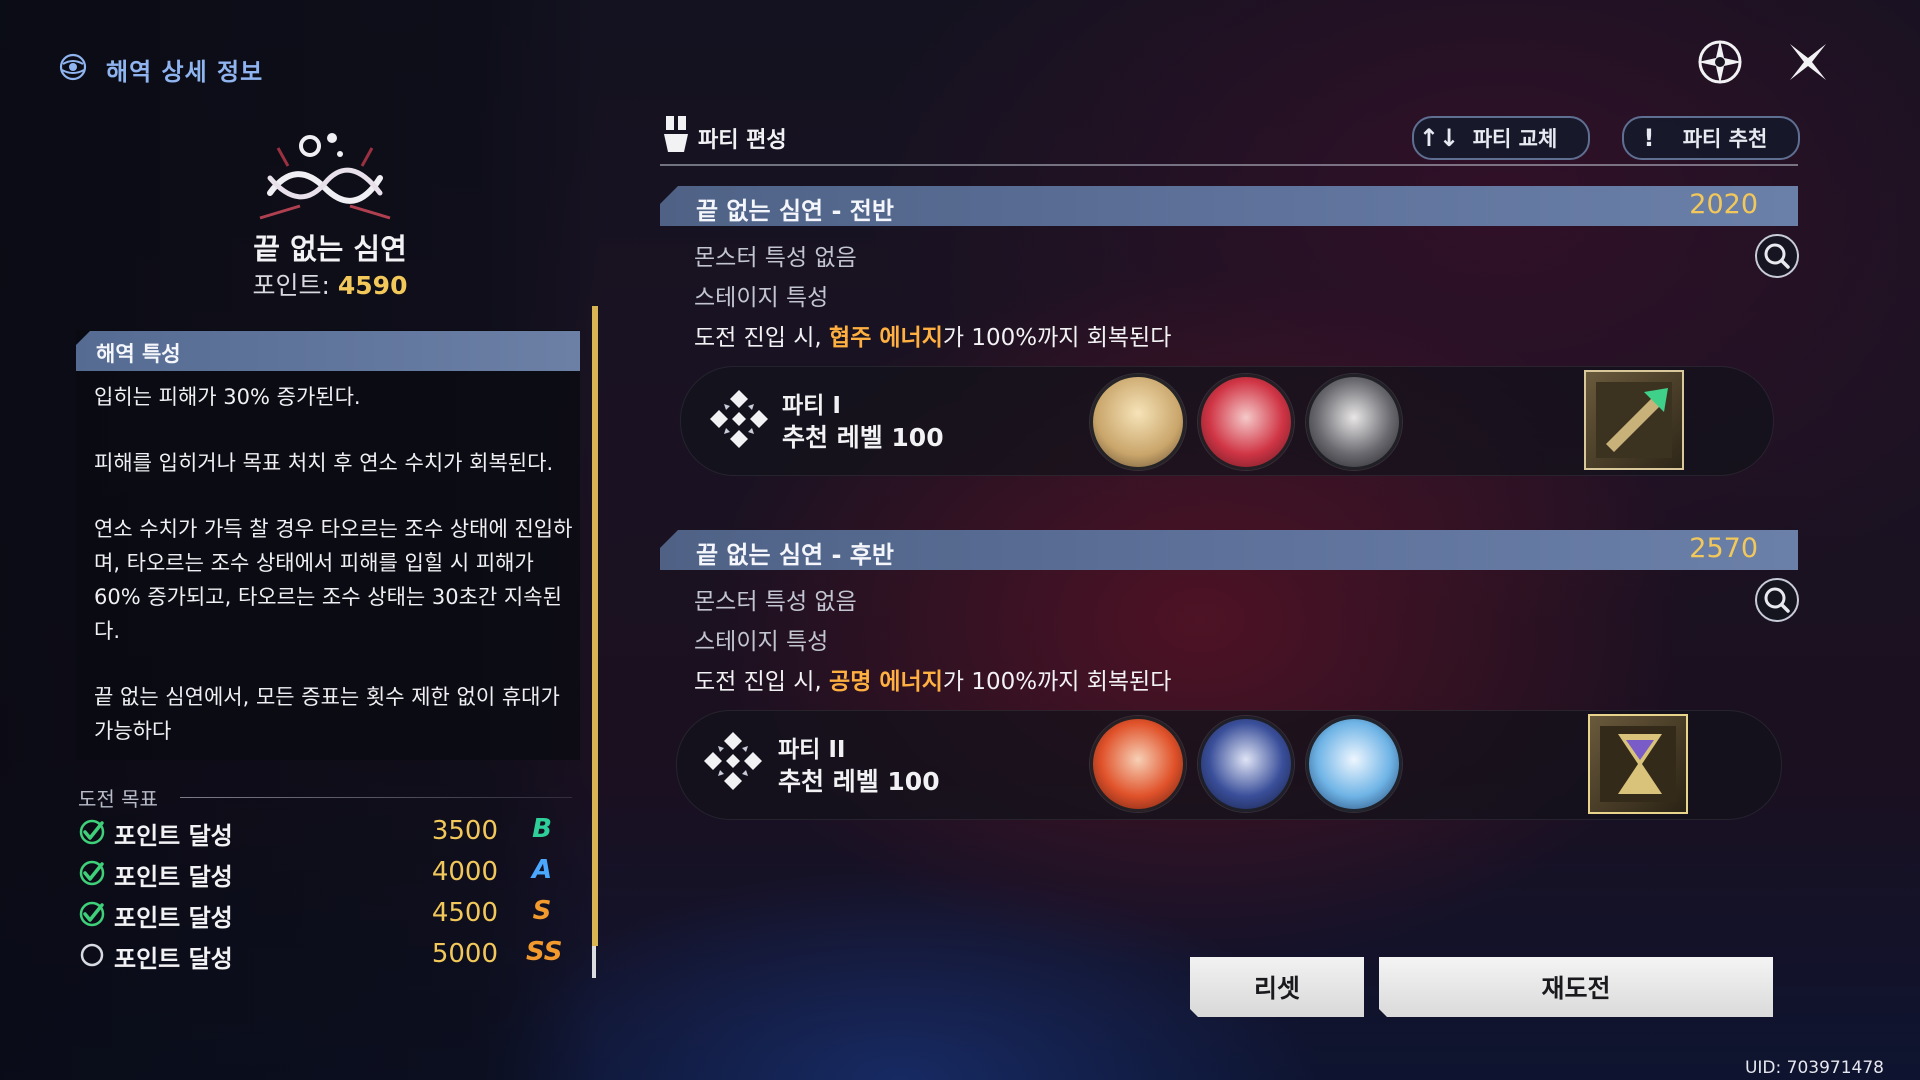 The image size is (1920, 1080). What do you see at coordinates (886, 338) in the screenshot?
I see `desc-highlight: 협주 에너지` at bounding box center [886, 338].